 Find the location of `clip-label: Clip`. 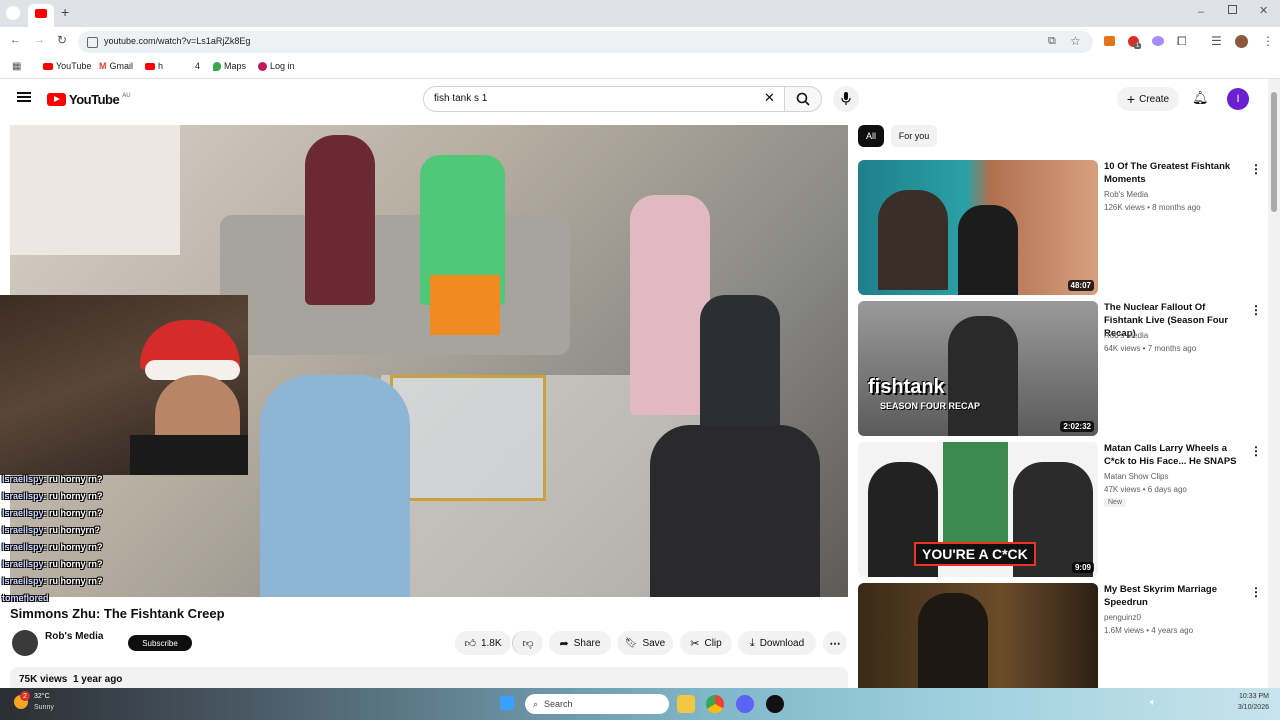

clip-label: Clip is located at coordinates (713, 643).